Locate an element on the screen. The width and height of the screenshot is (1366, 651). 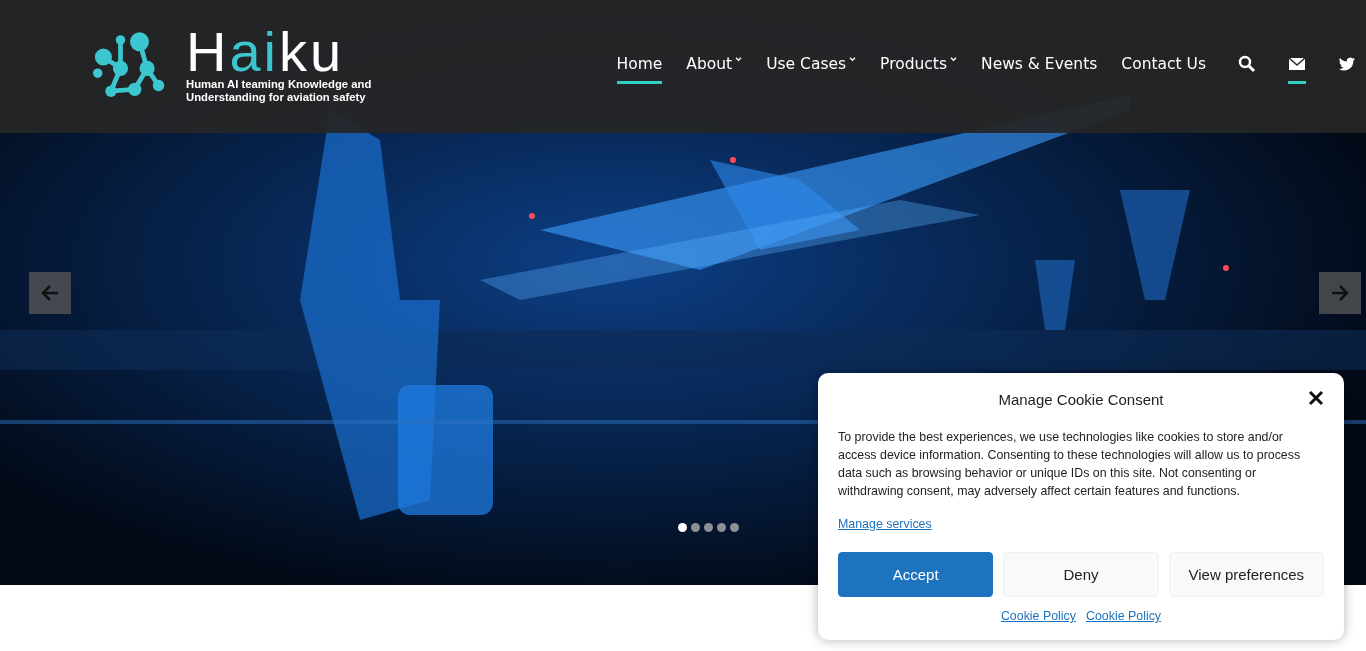
manage-services-link: Manage services is located at coordinates (885, 524).